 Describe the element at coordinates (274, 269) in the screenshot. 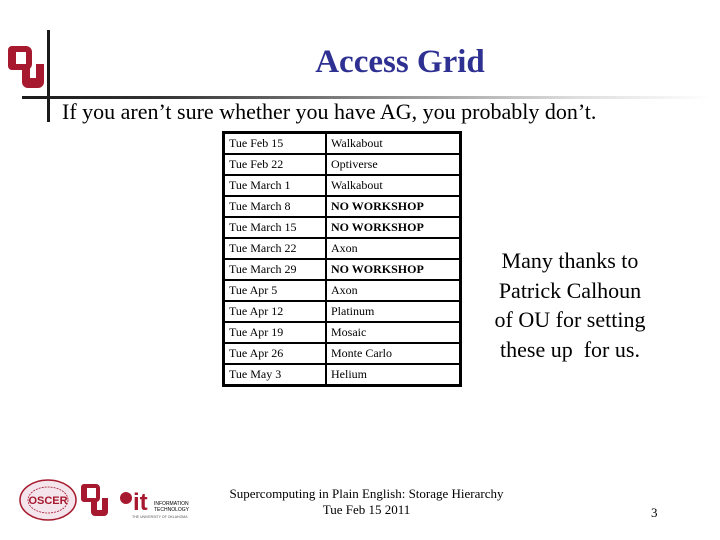

I see `schedule-date: Tue March 29` at that location.